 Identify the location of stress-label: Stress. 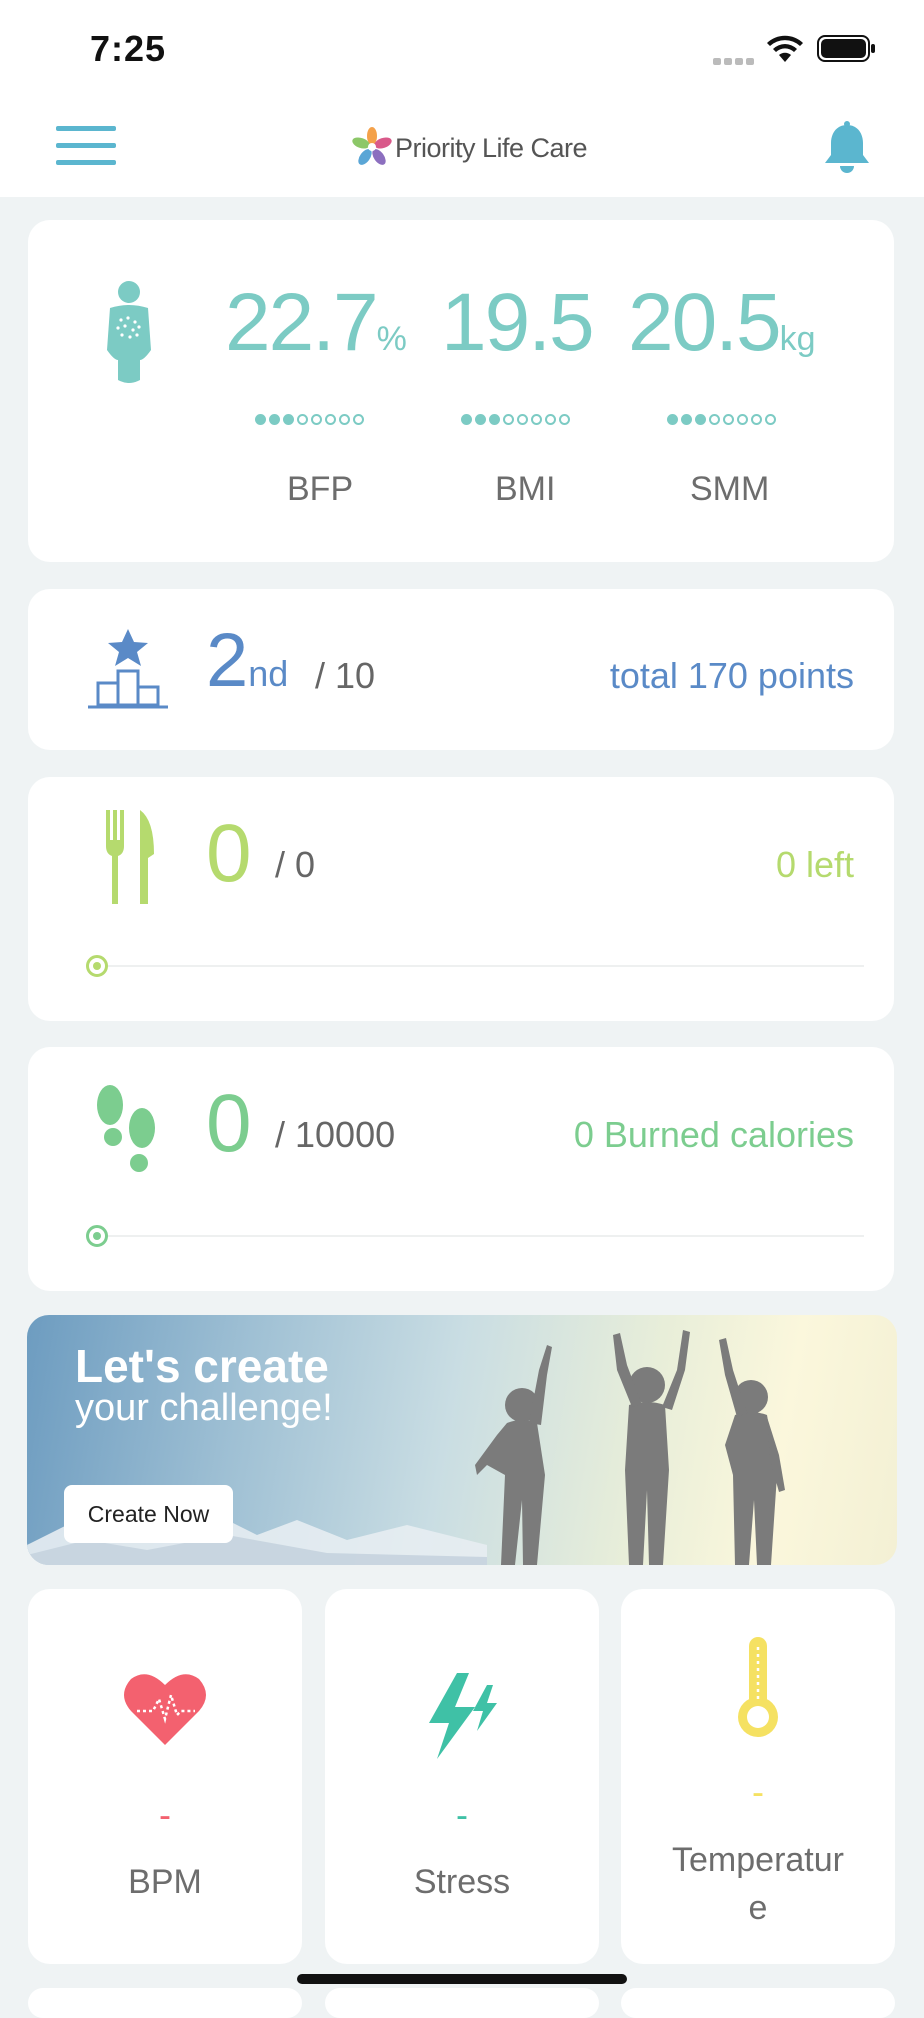
(462, 1882).